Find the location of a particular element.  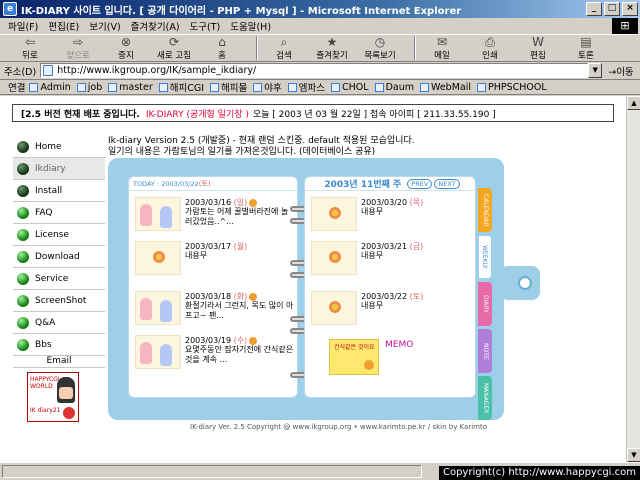

entry-date-value: 2003/03/21 is located at coordinates (384, 246).